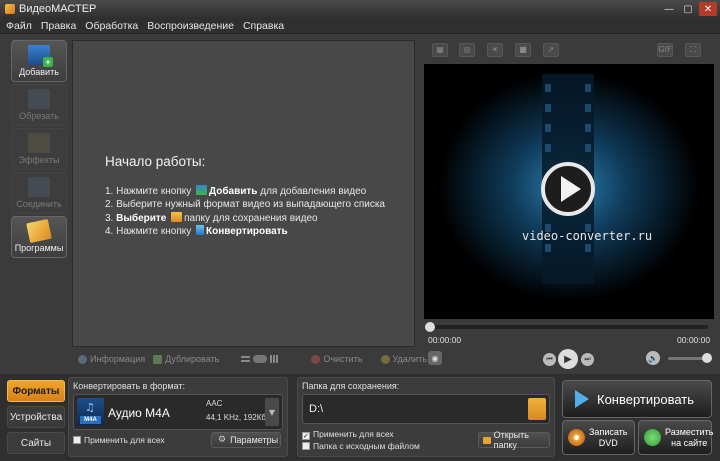  What do you see at coordinates (36, 391) in the screenshot?
I see `tab-formats: Форматы` at bounding box center [36, 391].